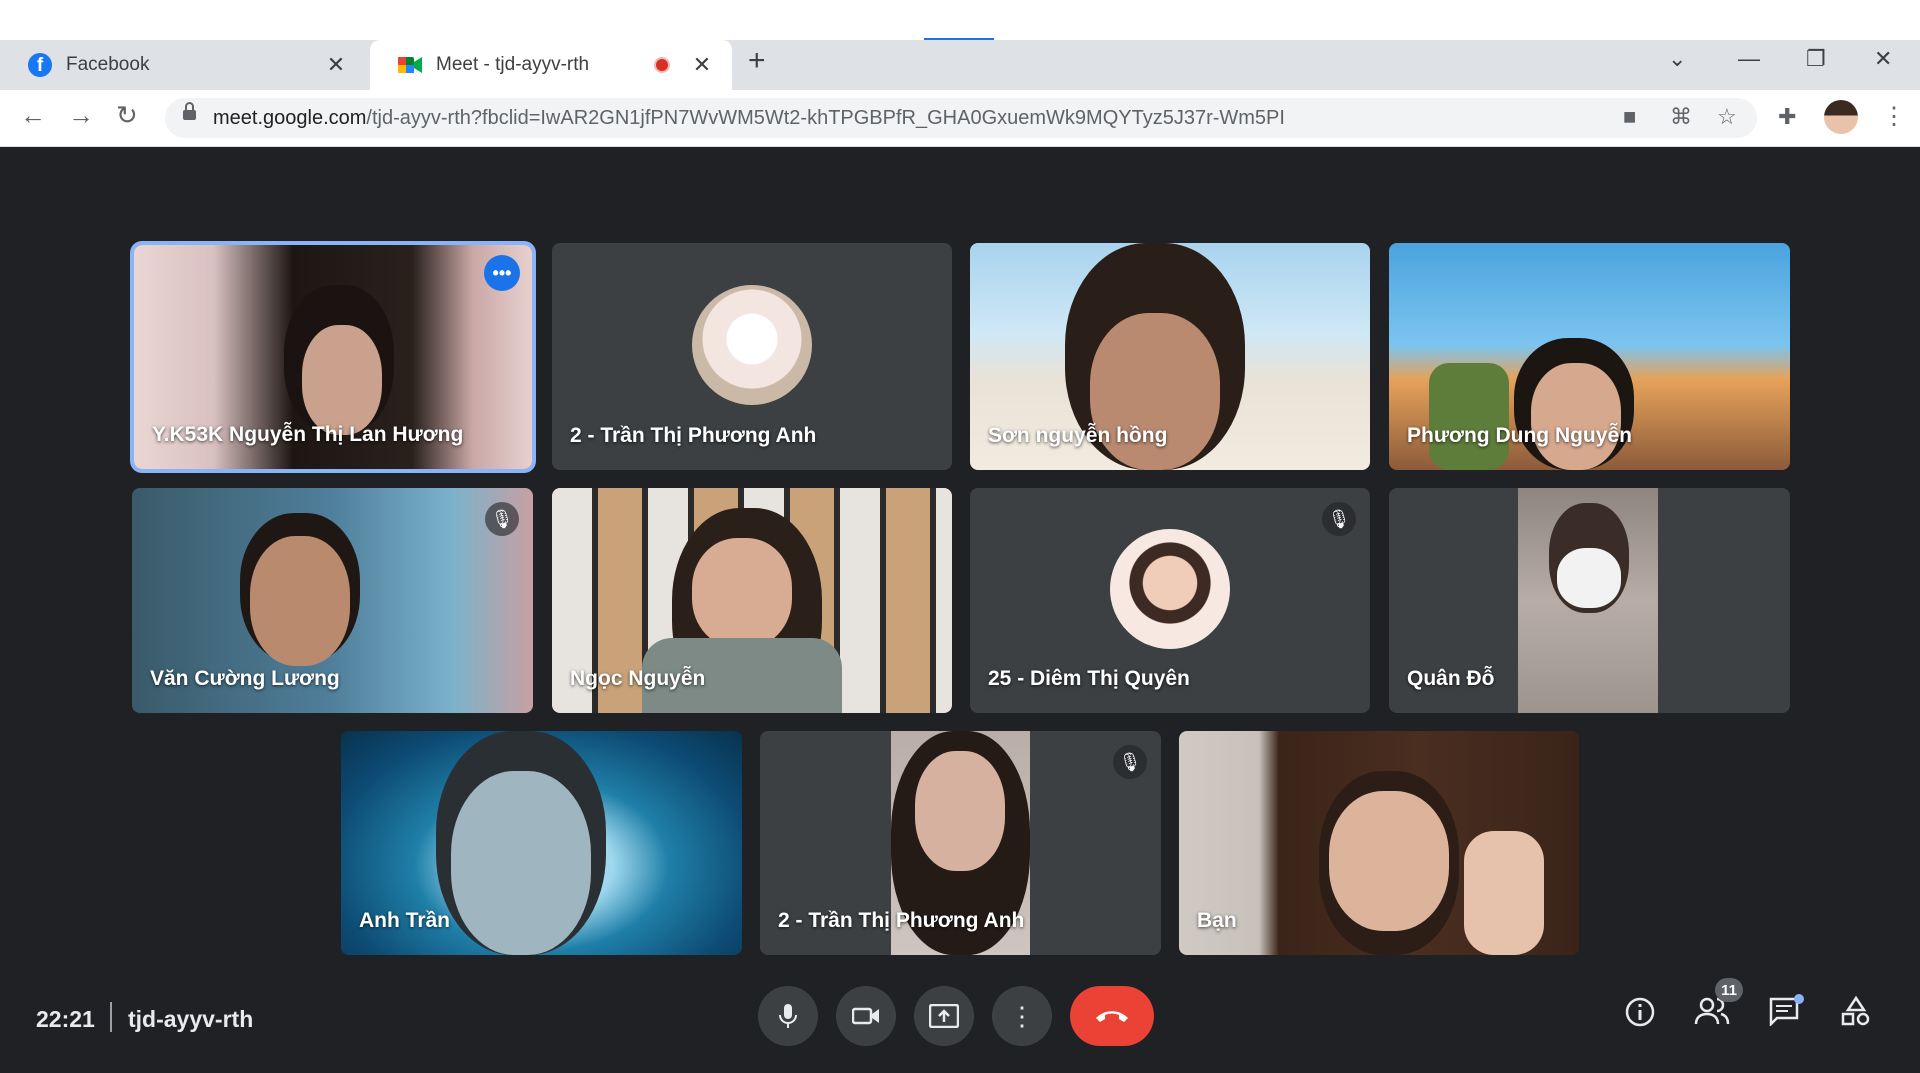  I want to click on hang-up-icon, so click(1112, 1016).